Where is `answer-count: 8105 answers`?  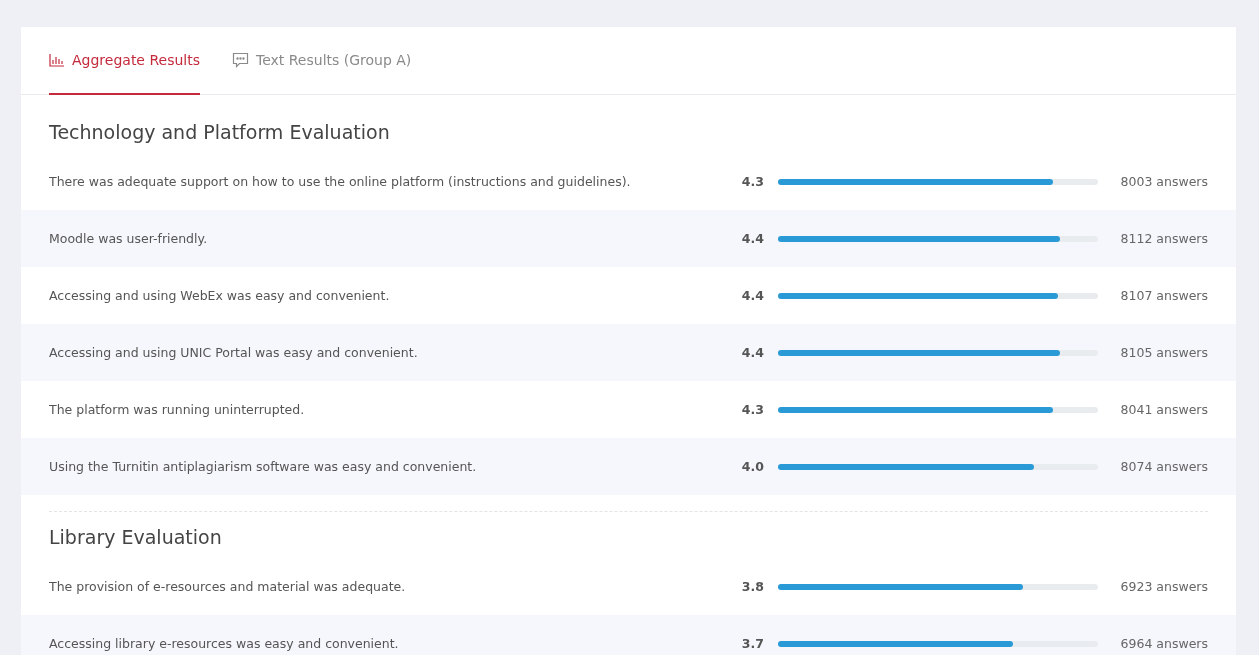
answer-count: 8105 answers is located at coordinates (1163, 352).